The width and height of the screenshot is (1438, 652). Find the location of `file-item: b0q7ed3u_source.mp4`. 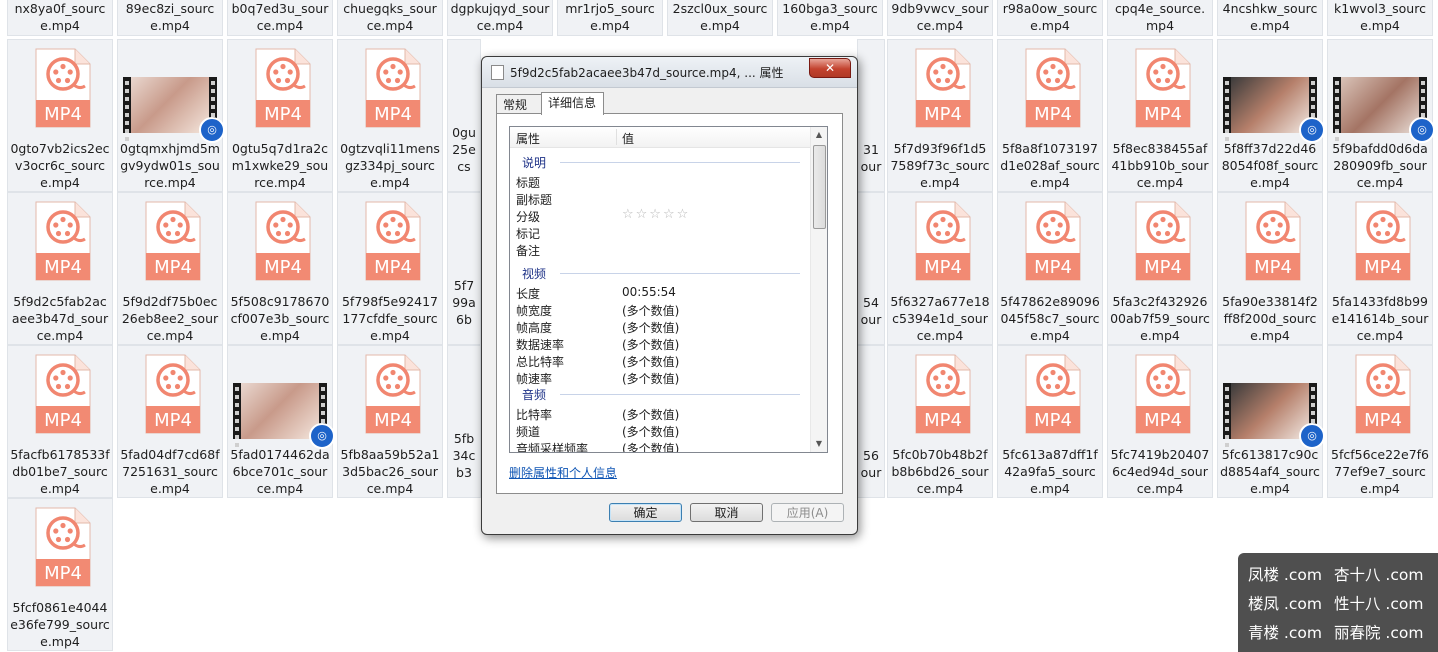

file-item: b0q7ed3u_source.mp4 is located at coordinates (280, 18).